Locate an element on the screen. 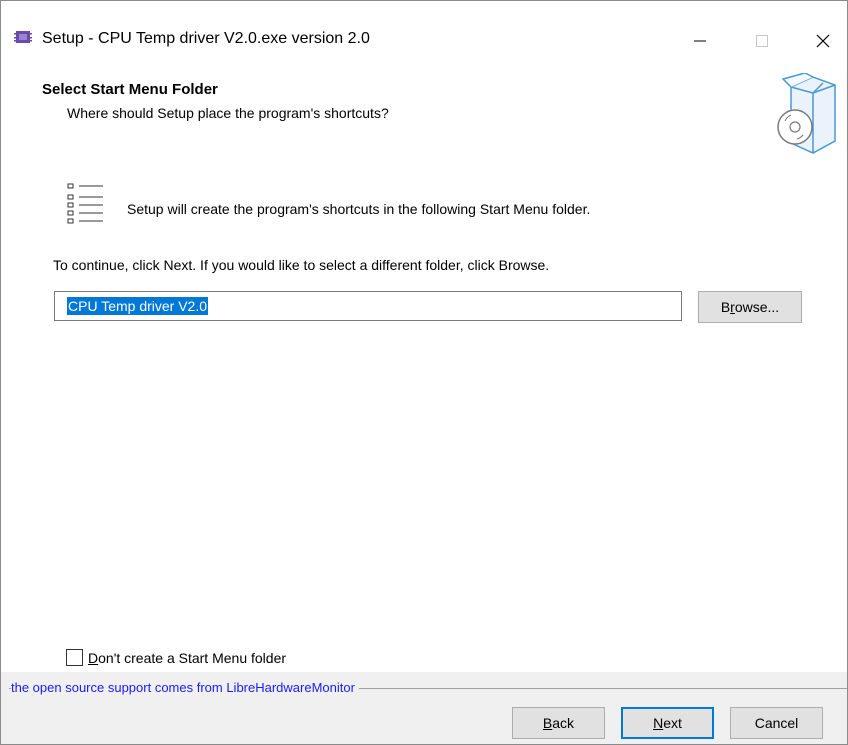 The width and height of the screenshot is (848, 745). minimize-button is located at coordinates (700, 41).